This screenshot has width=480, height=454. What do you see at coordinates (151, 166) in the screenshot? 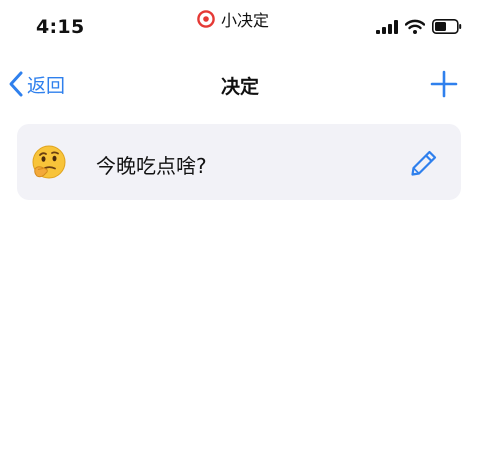
I see `decision-title: 今晚吃点啥?` at bounding box center [151, 166].